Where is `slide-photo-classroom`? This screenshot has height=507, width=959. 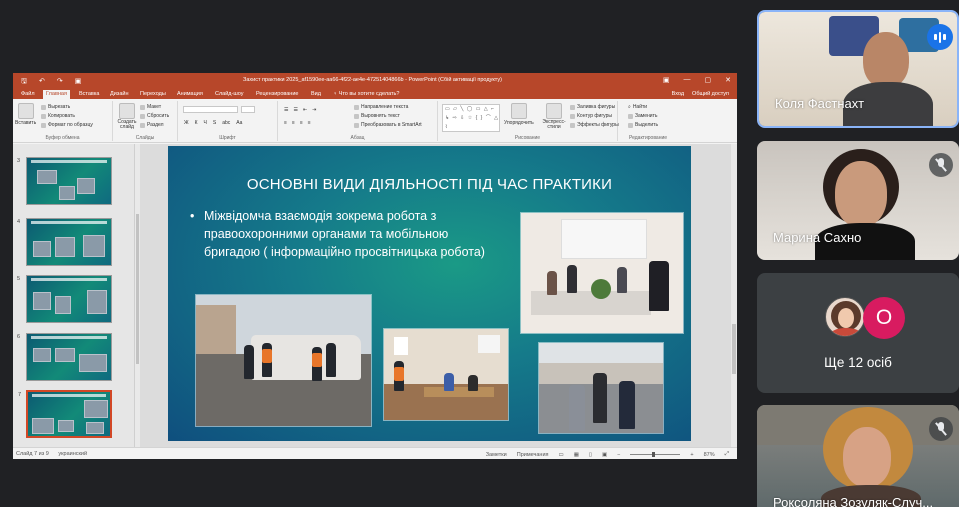 slide-photo-classroom is located at coordinates (446, 374).